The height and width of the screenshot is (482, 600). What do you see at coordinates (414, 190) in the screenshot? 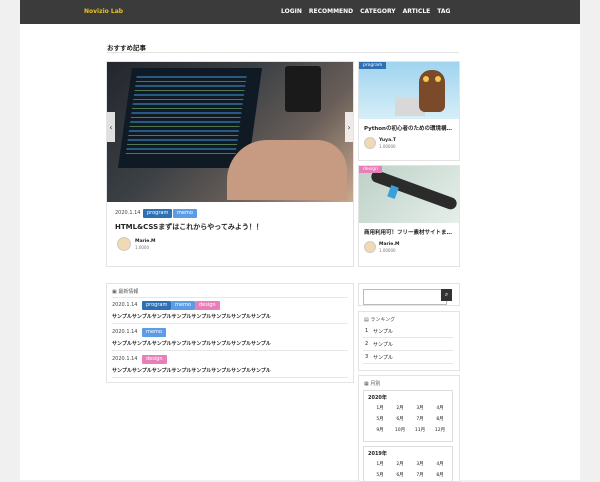
I see `pen-shape` at bounding box center [414, 190].